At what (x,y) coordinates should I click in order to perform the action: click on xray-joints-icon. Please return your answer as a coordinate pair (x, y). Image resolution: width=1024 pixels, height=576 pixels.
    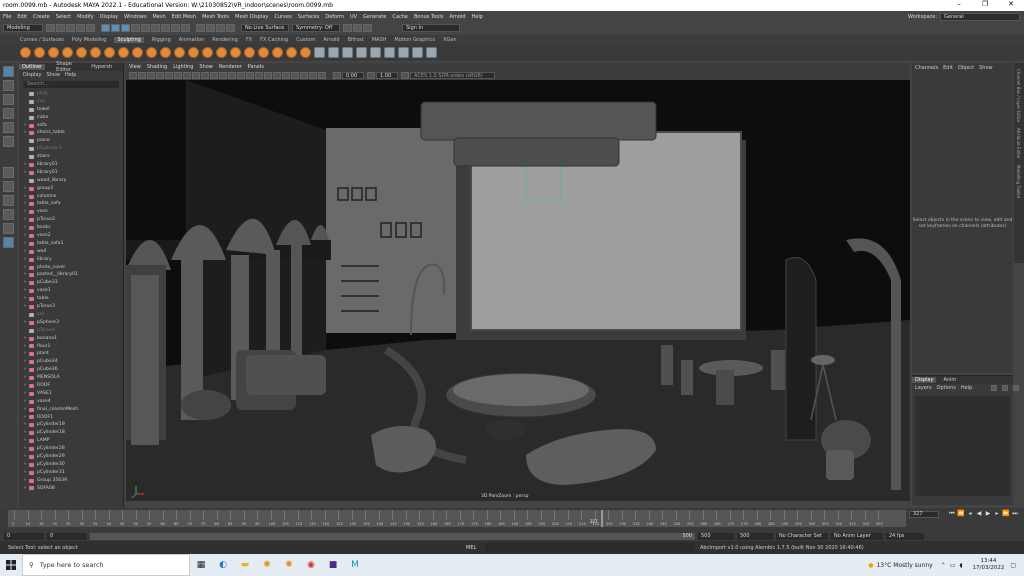
    Looking at the image, I should click on (322, 75).